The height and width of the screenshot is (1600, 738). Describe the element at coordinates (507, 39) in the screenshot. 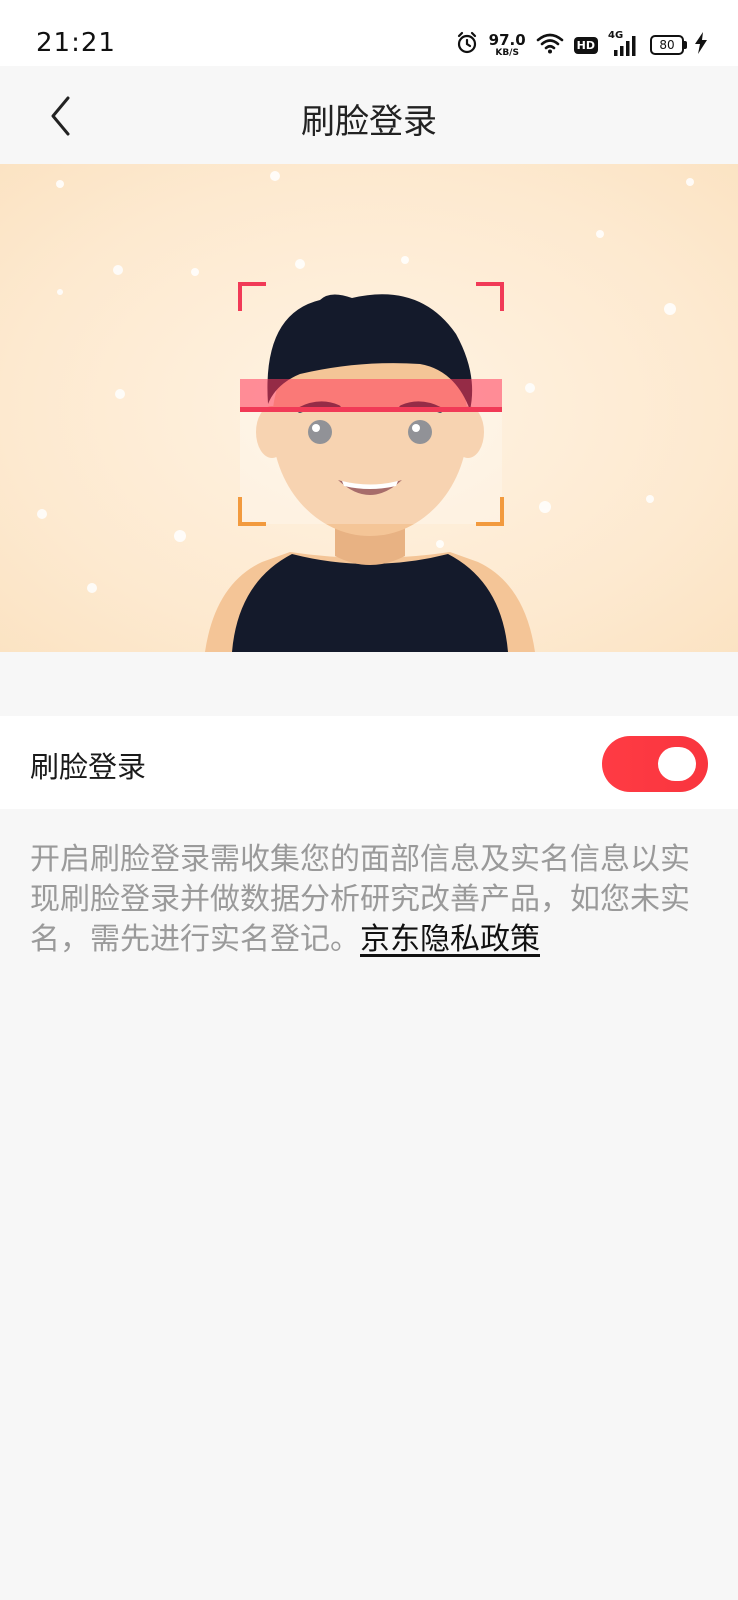

I see `net-speed-value: 97.0` at that location.